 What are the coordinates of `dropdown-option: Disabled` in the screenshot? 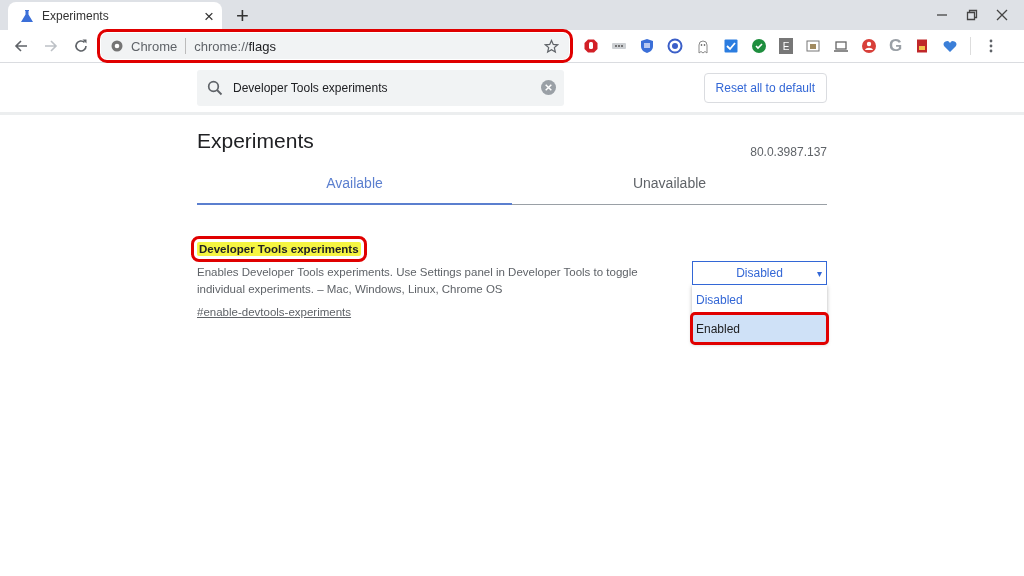 It's located at (759, 299).